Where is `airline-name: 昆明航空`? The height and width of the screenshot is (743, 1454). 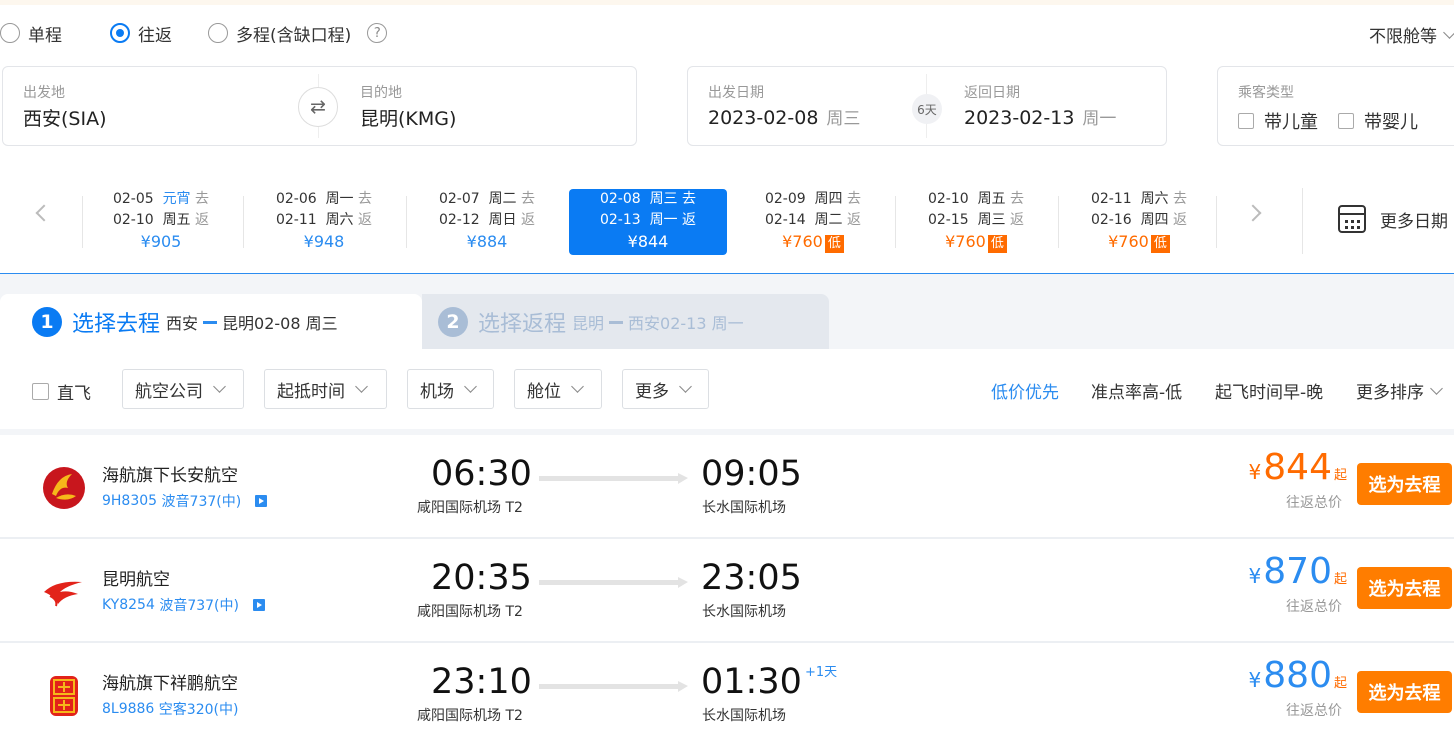 airline-name: 昆明航空 is located at coordinates (136, 580).